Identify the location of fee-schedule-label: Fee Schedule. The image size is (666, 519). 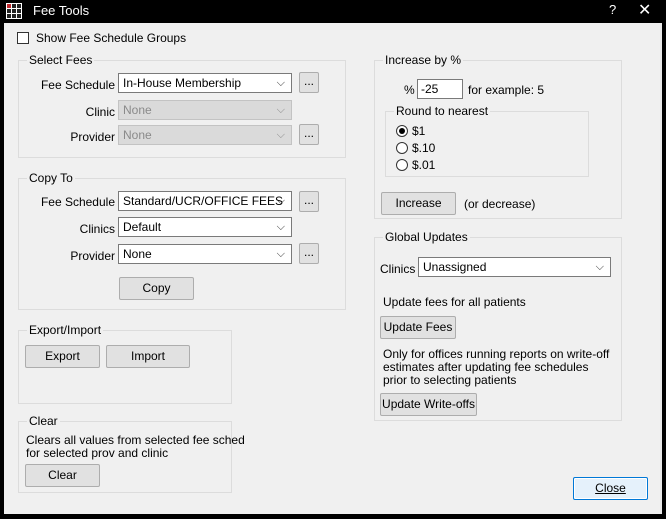
(77, 85).